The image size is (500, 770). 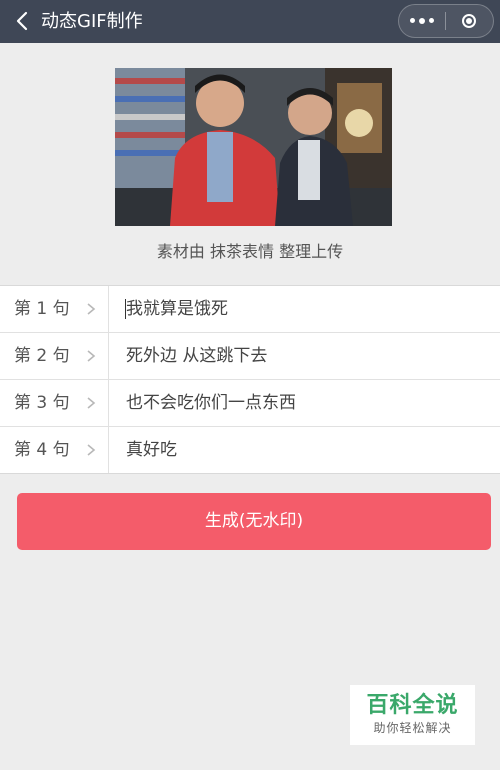 I want to click on close-button, so click(x=469, y=21).